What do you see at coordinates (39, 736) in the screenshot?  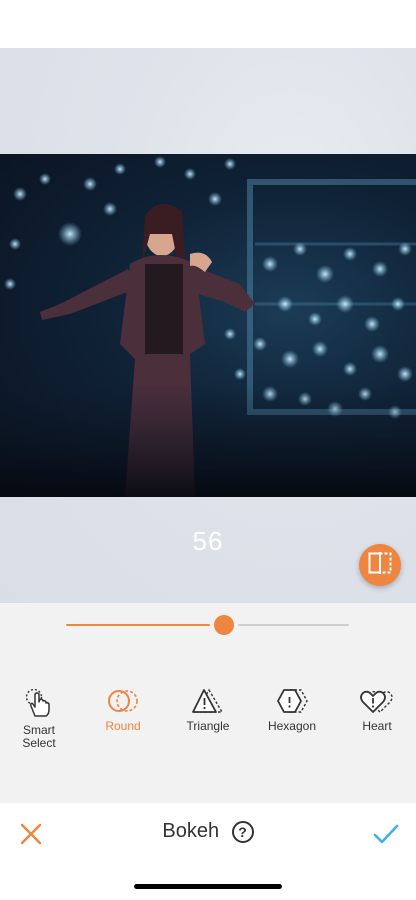 I see `tool-label: Smart Select` at bounding box center [39, 736].